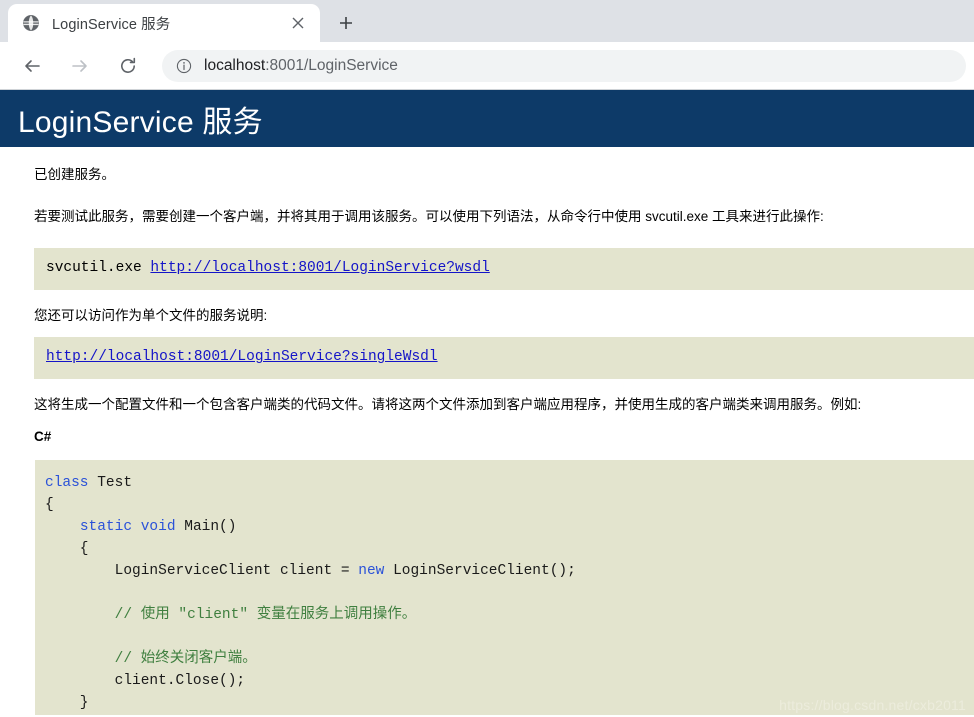 The width and height of the screenshot is (974, 717). I want to click on new-tab-button, so click(346, 23).